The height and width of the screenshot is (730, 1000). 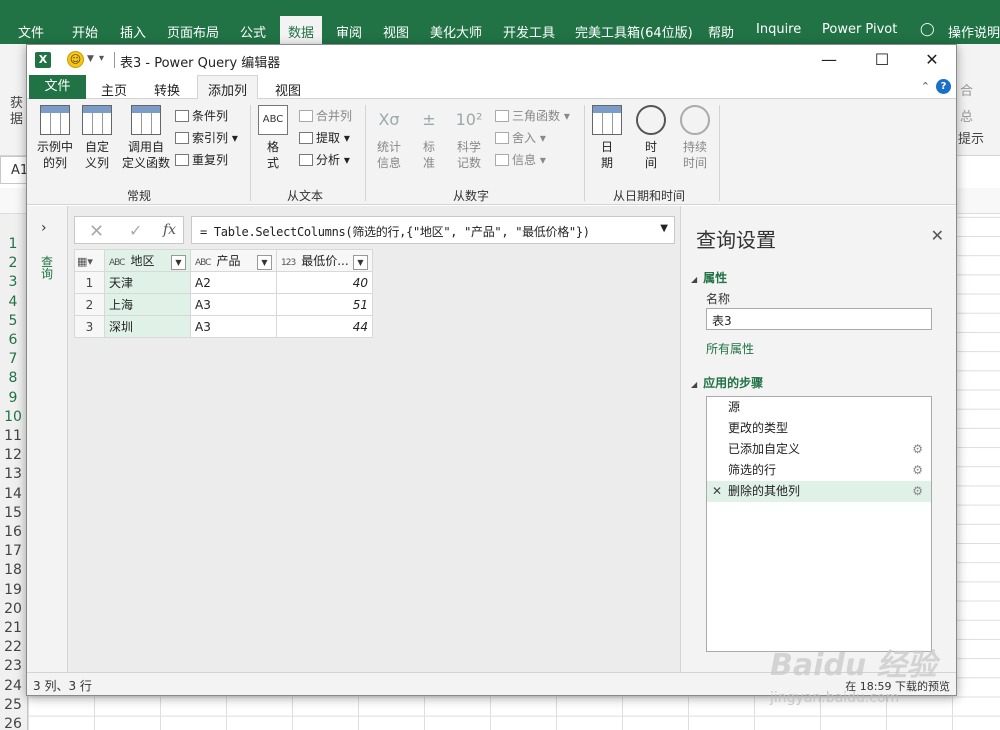 What do you see at coordinates (31, 31) in the screenshot?
I see `excel-tab-file: 文件` at bounding box center [31, 31].